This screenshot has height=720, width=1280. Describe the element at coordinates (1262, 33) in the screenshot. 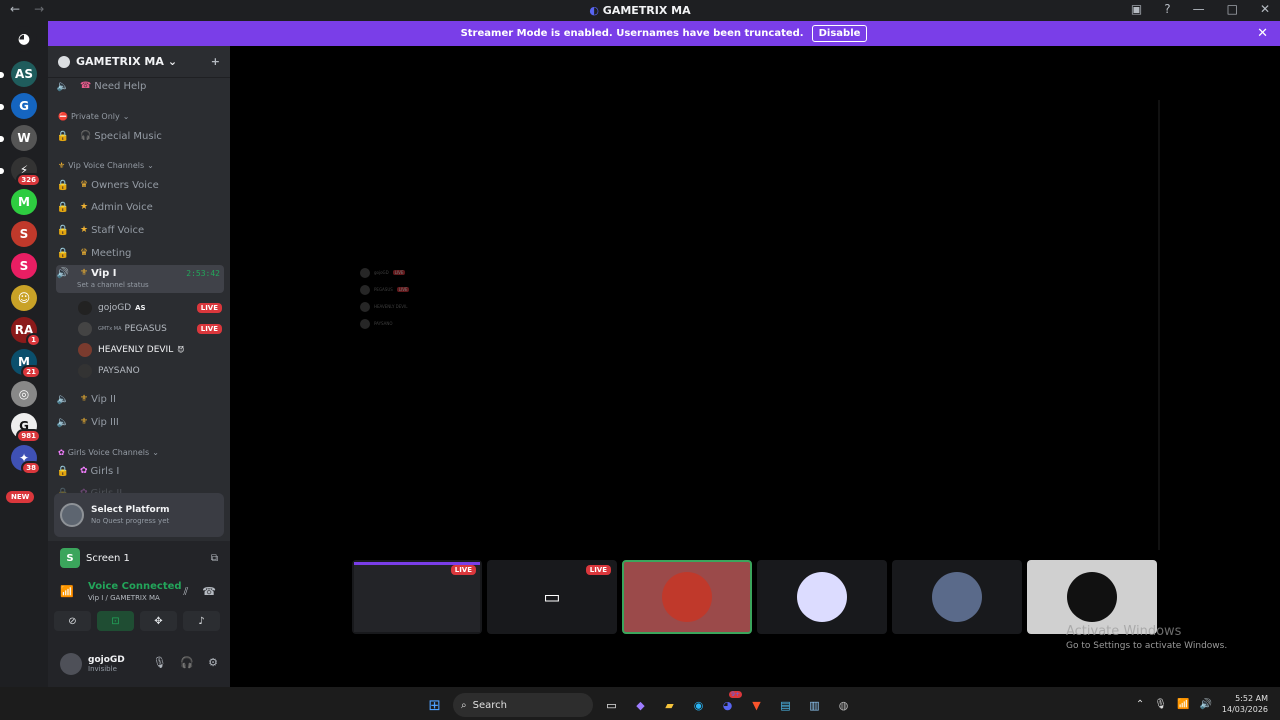

I see `close-banner-icon: ✕` at that location.